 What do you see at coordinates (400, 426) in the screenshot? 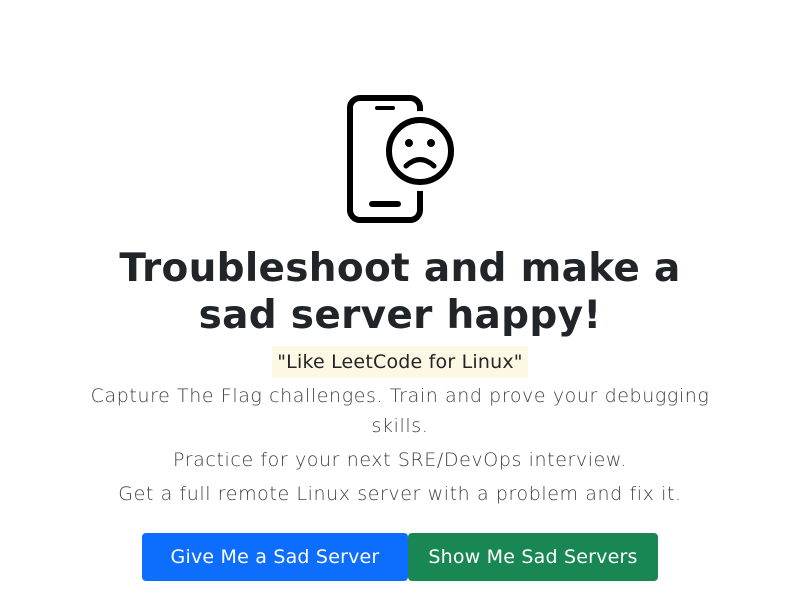
I see `lead-text-ctf-cont: skills.` at bounding box center [400, 426].